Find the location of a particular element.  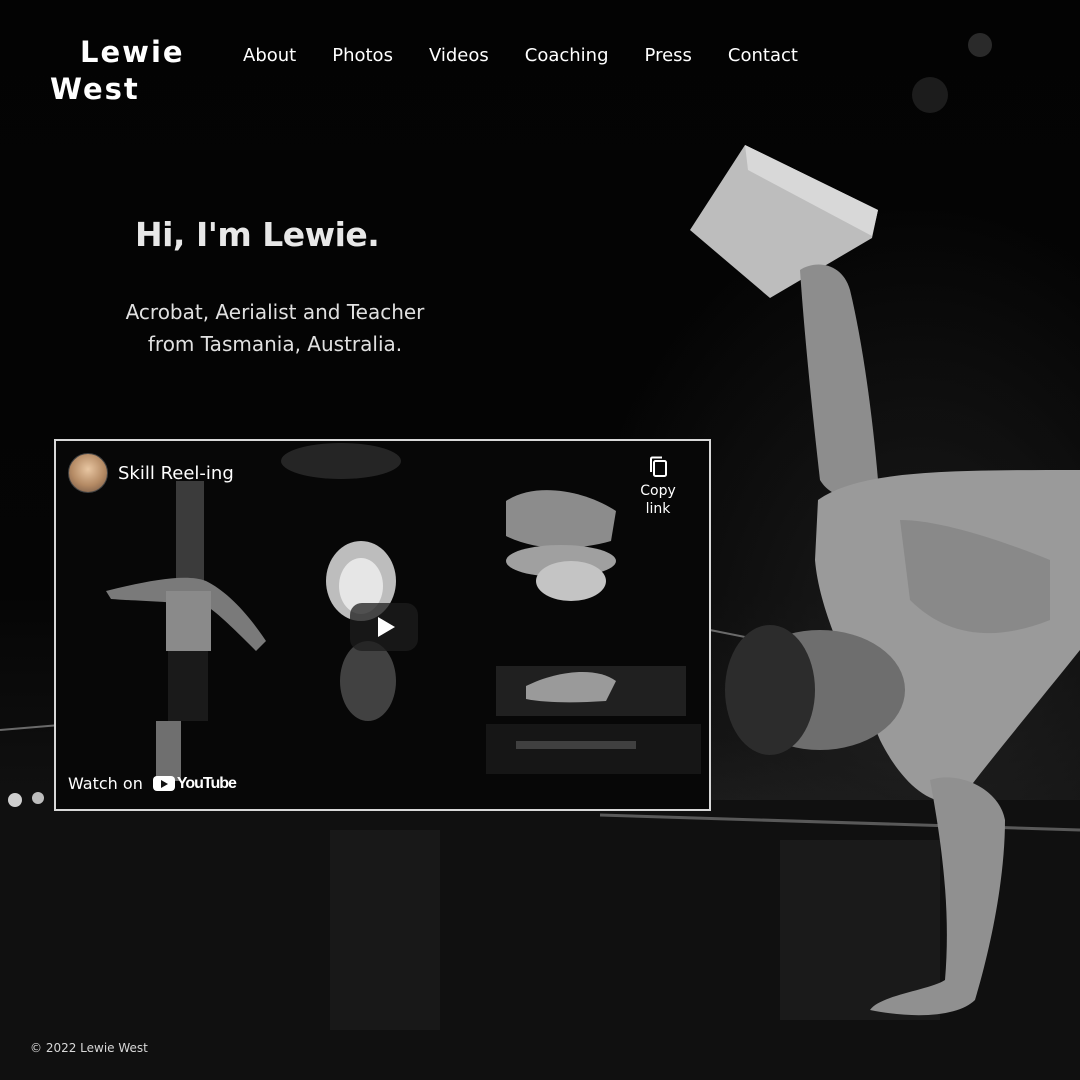

nav-videos: Videos is located at coordinates (459, 56).